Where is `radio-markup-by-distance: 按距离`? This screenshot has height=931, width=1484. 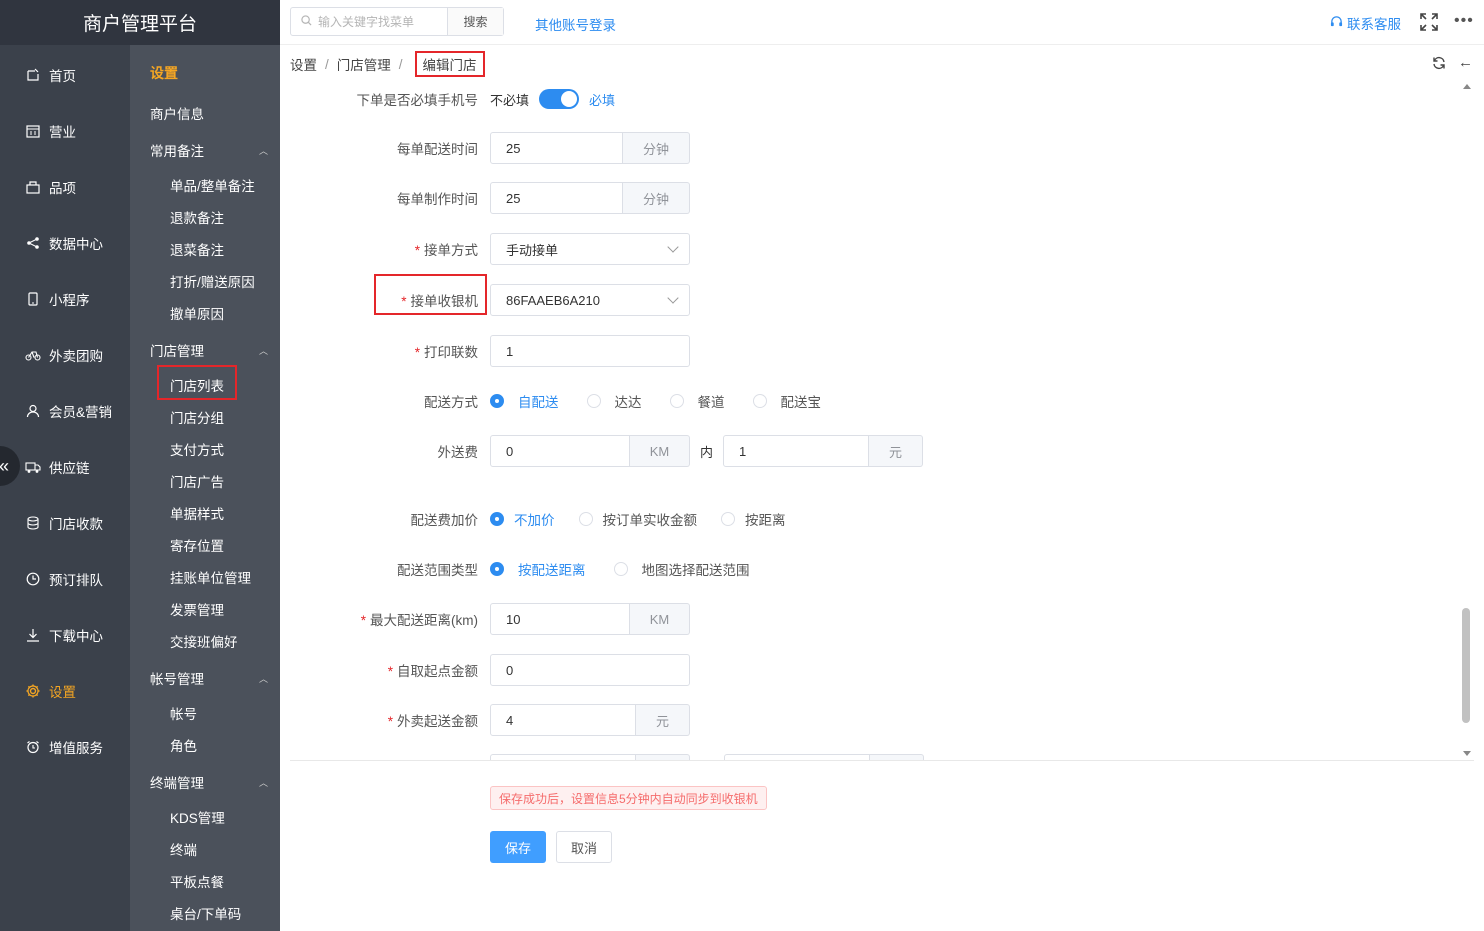 radio-markup-by-distance: 按距离 is located at coordinates (753, 519).